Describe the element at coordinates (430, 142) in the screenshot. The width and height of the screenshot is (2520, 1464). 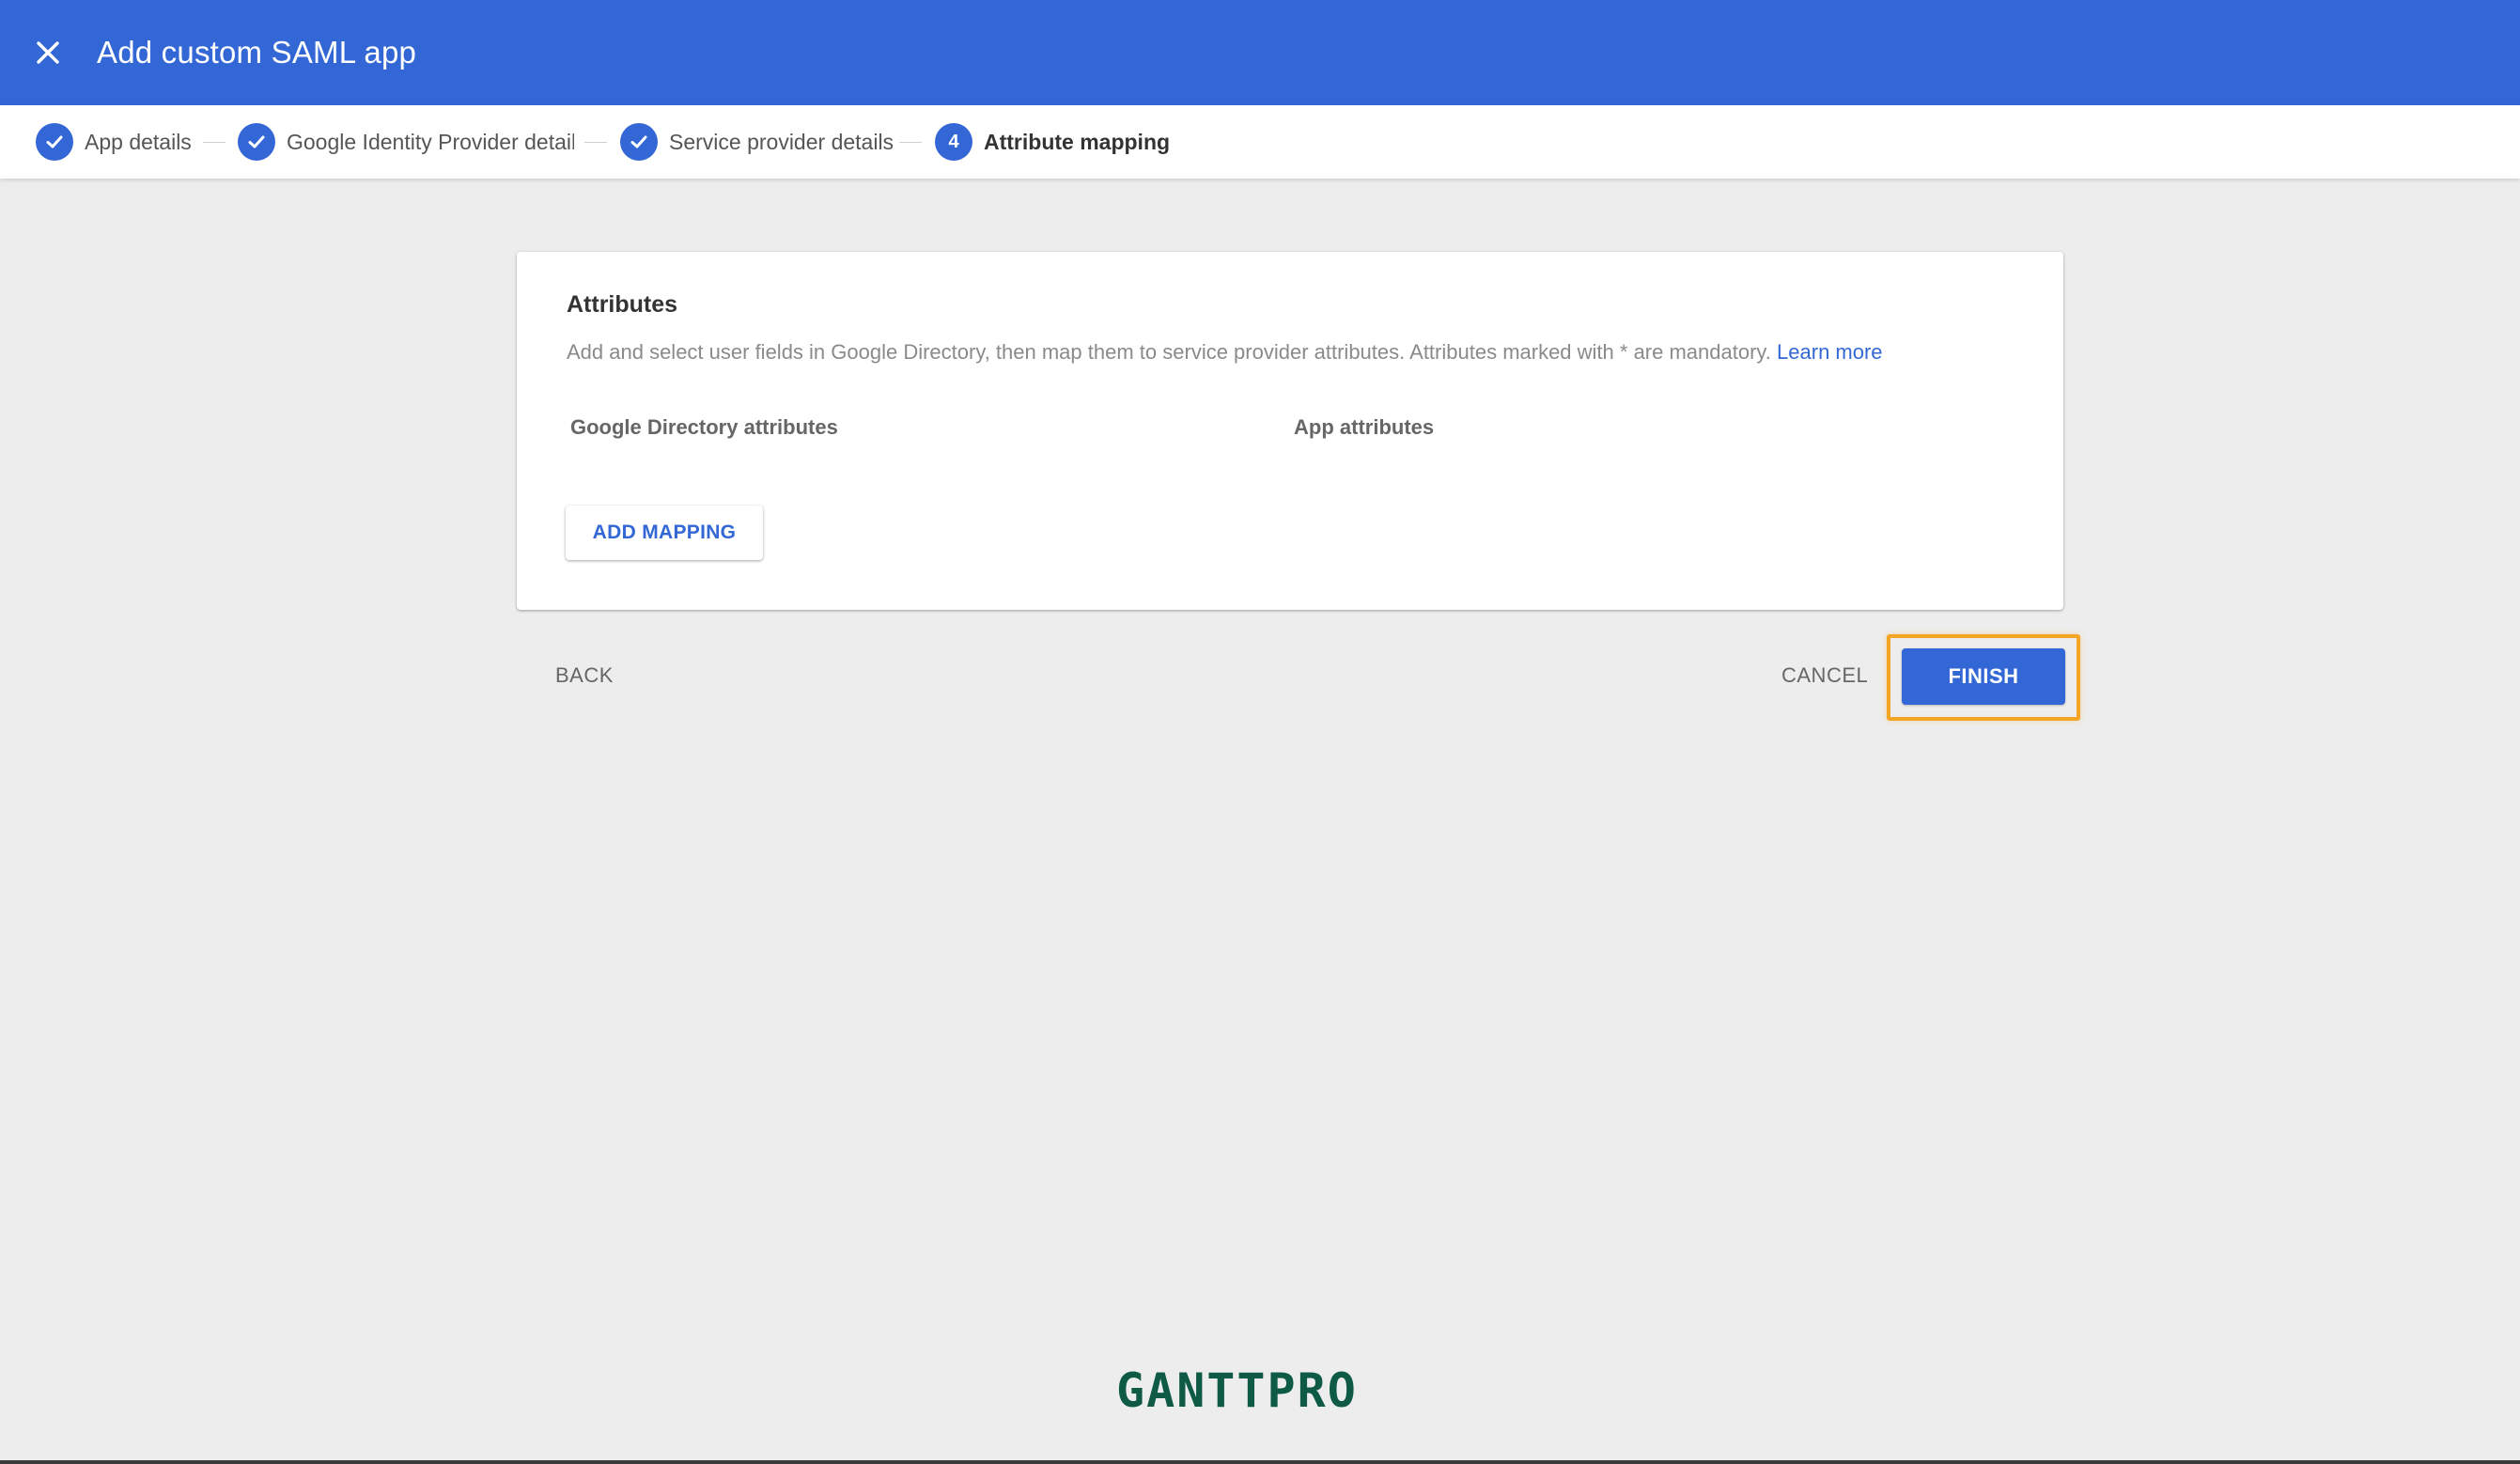
I see `step-label: Google Identity Provider details` at that location.